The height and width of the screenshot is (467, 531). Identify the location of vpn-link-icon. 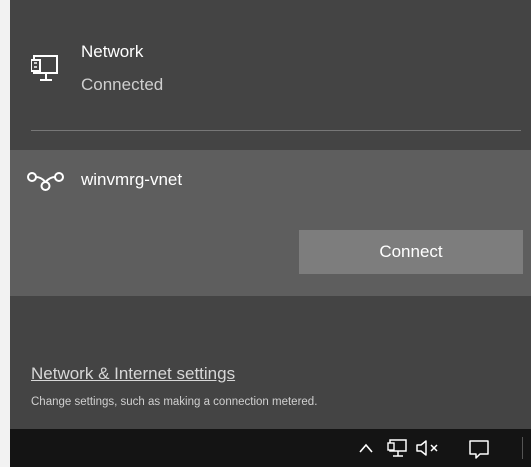
(45, 181).